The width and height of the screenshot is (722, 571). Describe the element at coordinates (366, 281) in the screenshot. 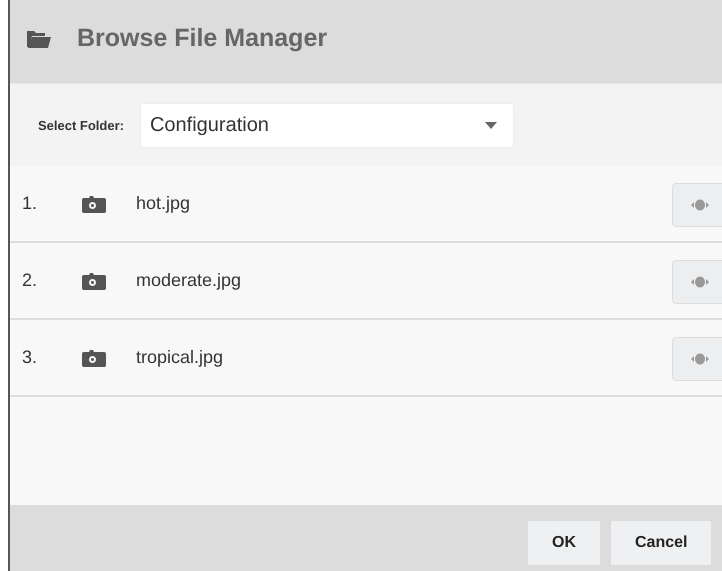

I see `file-row: 2. moderate.jpg` at that location.